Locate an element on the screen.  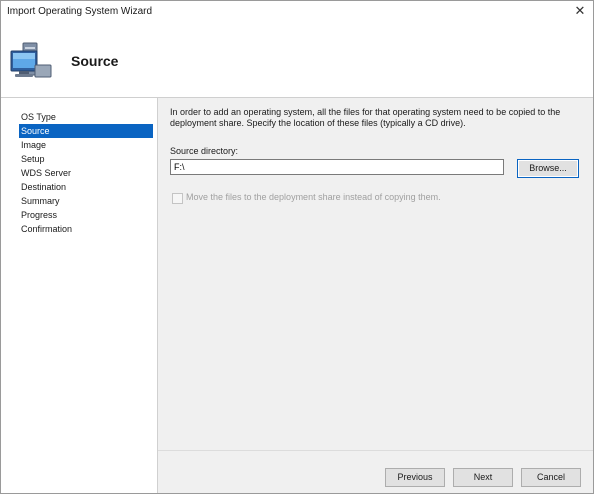
close-button: ✕ is located at coordinates (580, 11).